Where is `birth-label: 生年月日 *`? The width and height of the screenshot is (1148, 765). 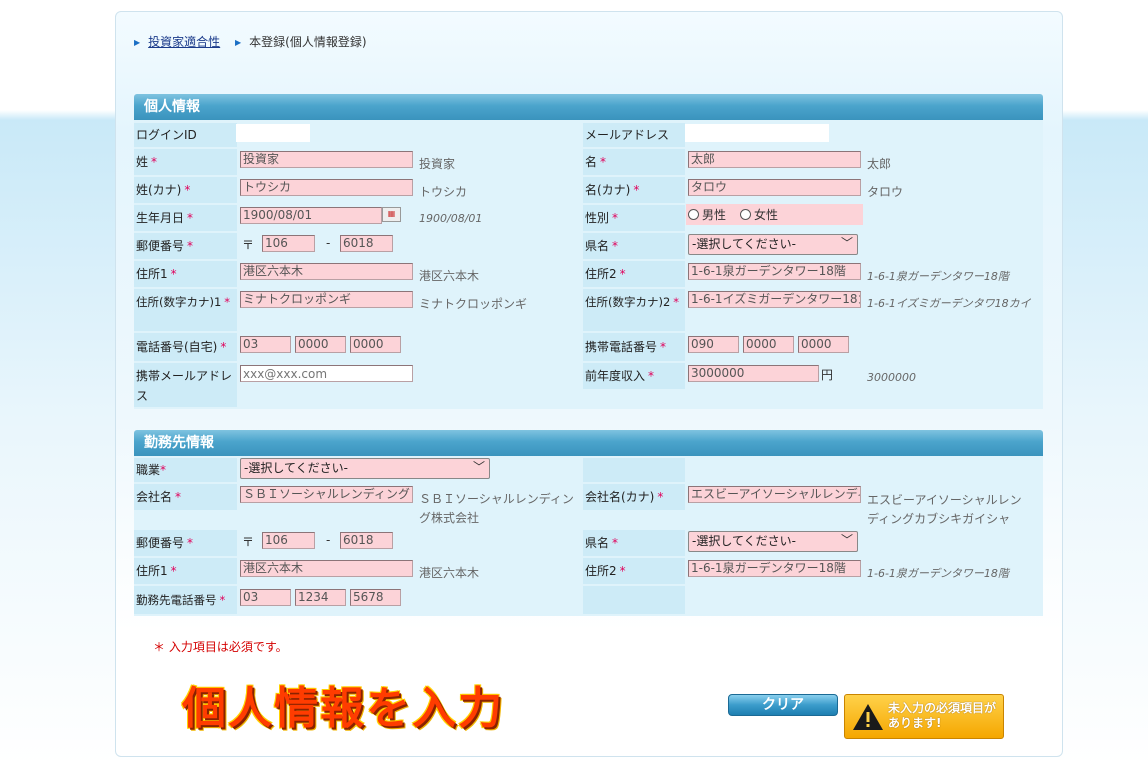
birth-label: 生年月日 * is located at coordinates (185, 218).